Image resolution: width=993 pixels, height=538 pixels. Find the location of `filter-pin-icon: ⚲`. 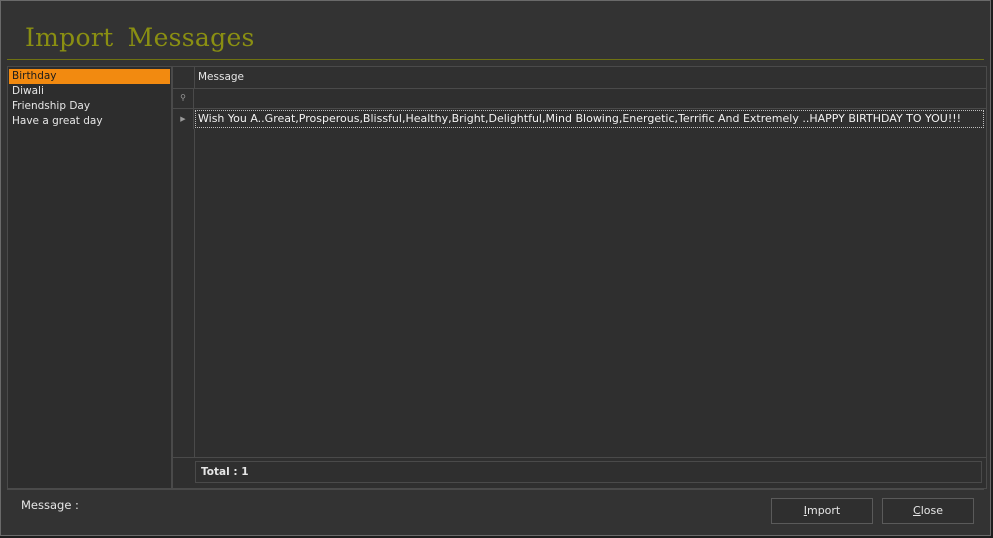

filter-pin-icon: ⚲ is located at coordinates (183, 98).